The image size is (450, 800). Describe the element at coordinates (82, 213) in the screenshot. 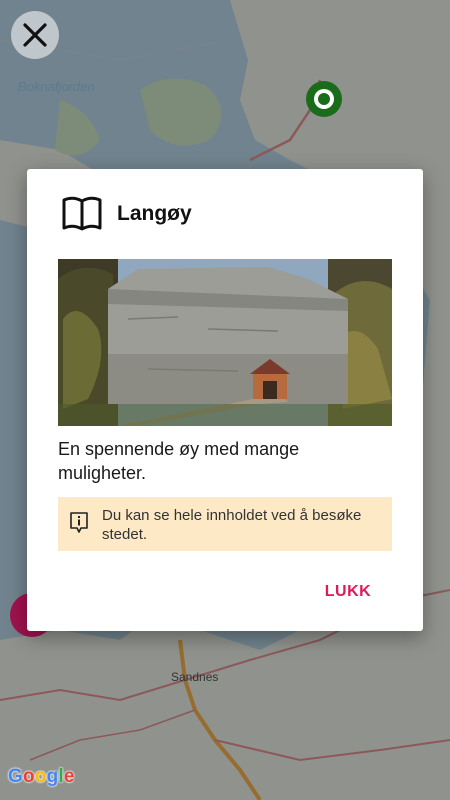

I see `book-icon` at that location.